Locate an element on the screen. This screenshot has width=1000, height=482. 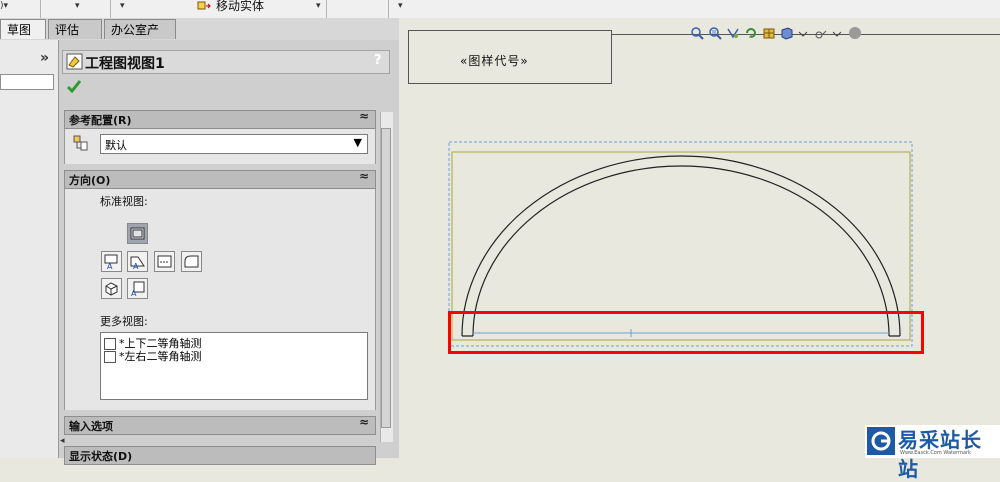
highlight-annotation-box is located at coordinates (686, 332).